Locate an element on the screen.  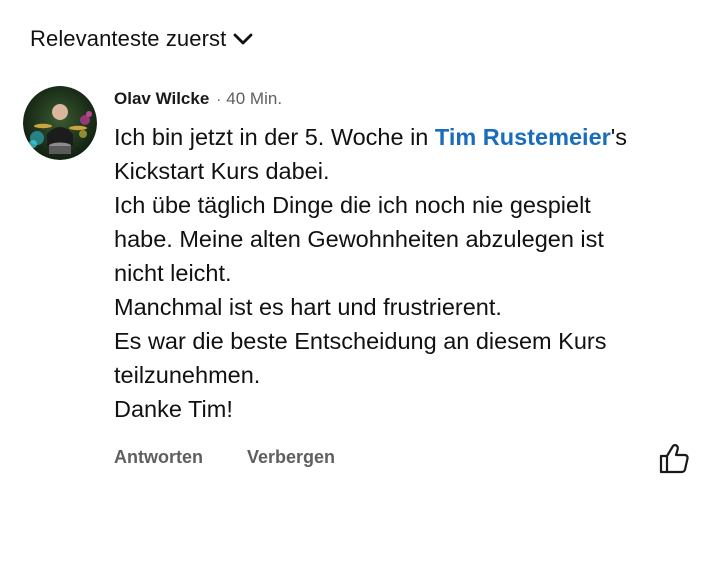
mention-link: Tim Rustemeier is located at coordinates (523, 137).